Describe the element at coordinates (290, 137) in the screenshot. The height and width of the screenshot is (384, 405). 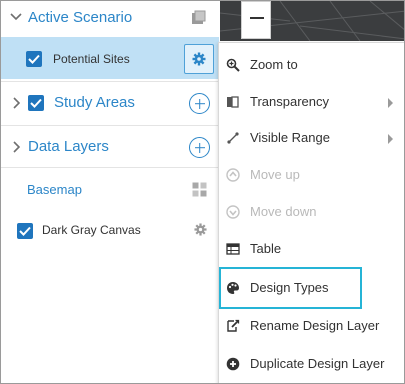
I see `menu-item-label: Visible Range` at that location.